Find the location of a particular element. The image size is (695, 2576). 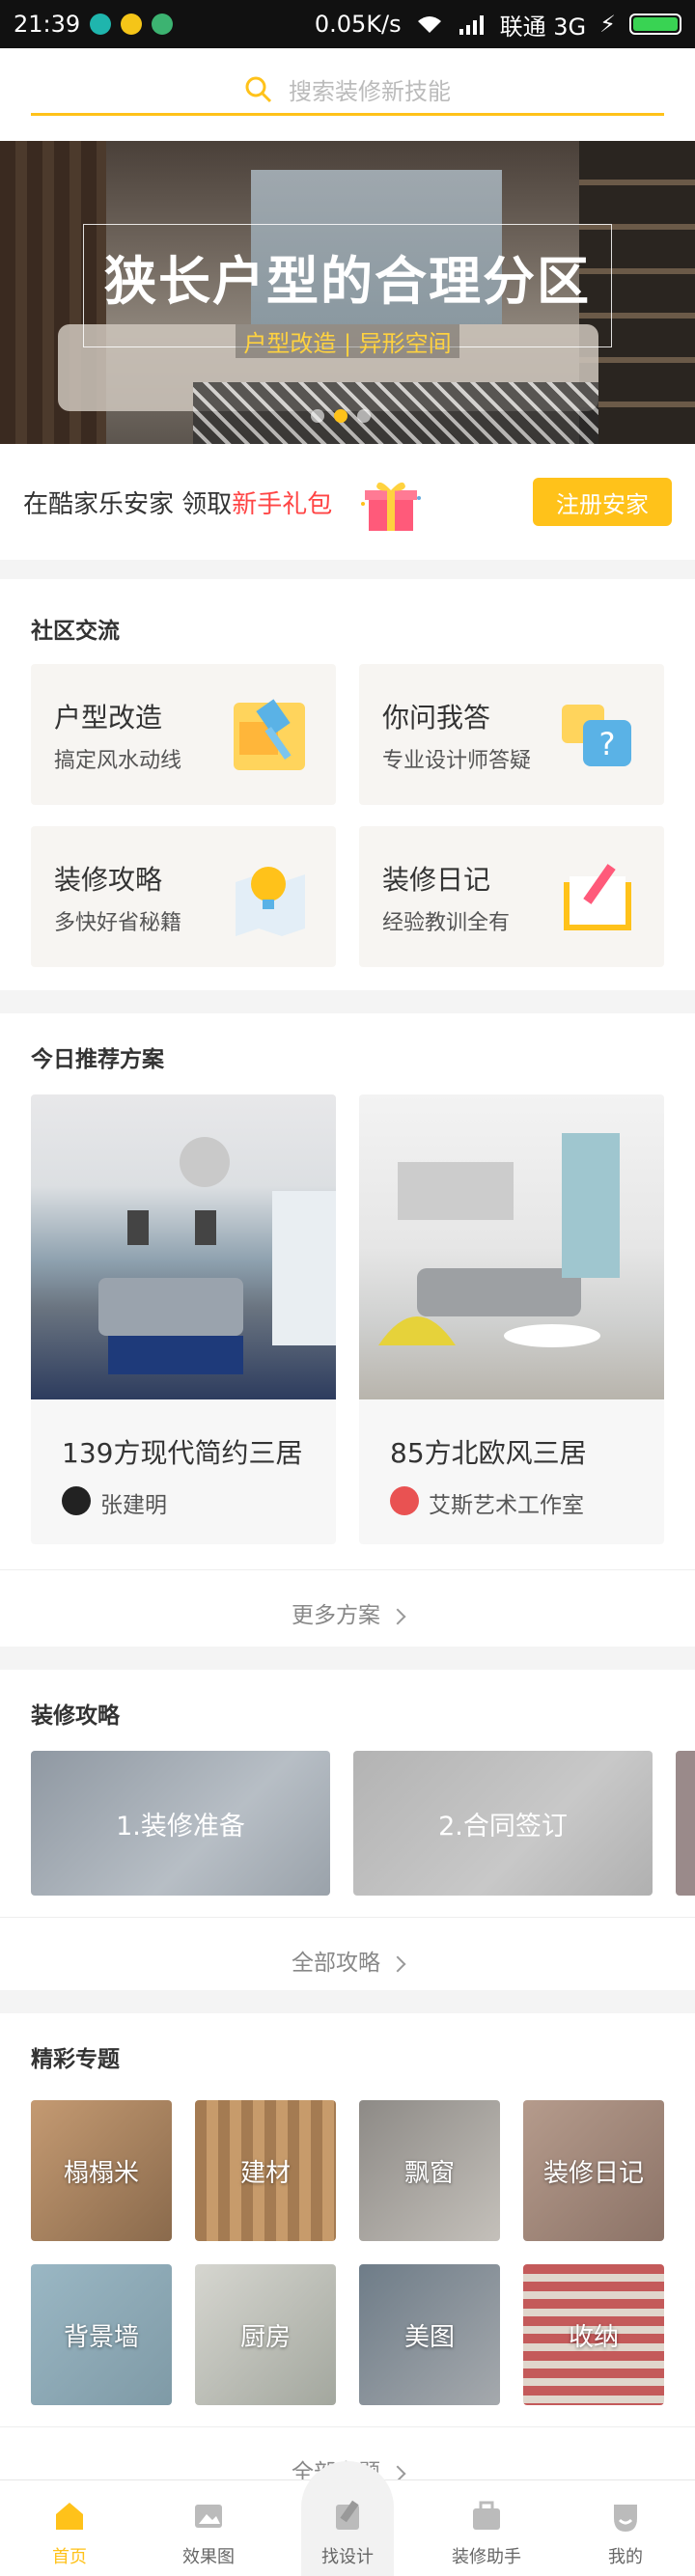

guide-card-partial is located at coordinates (685, 1823).